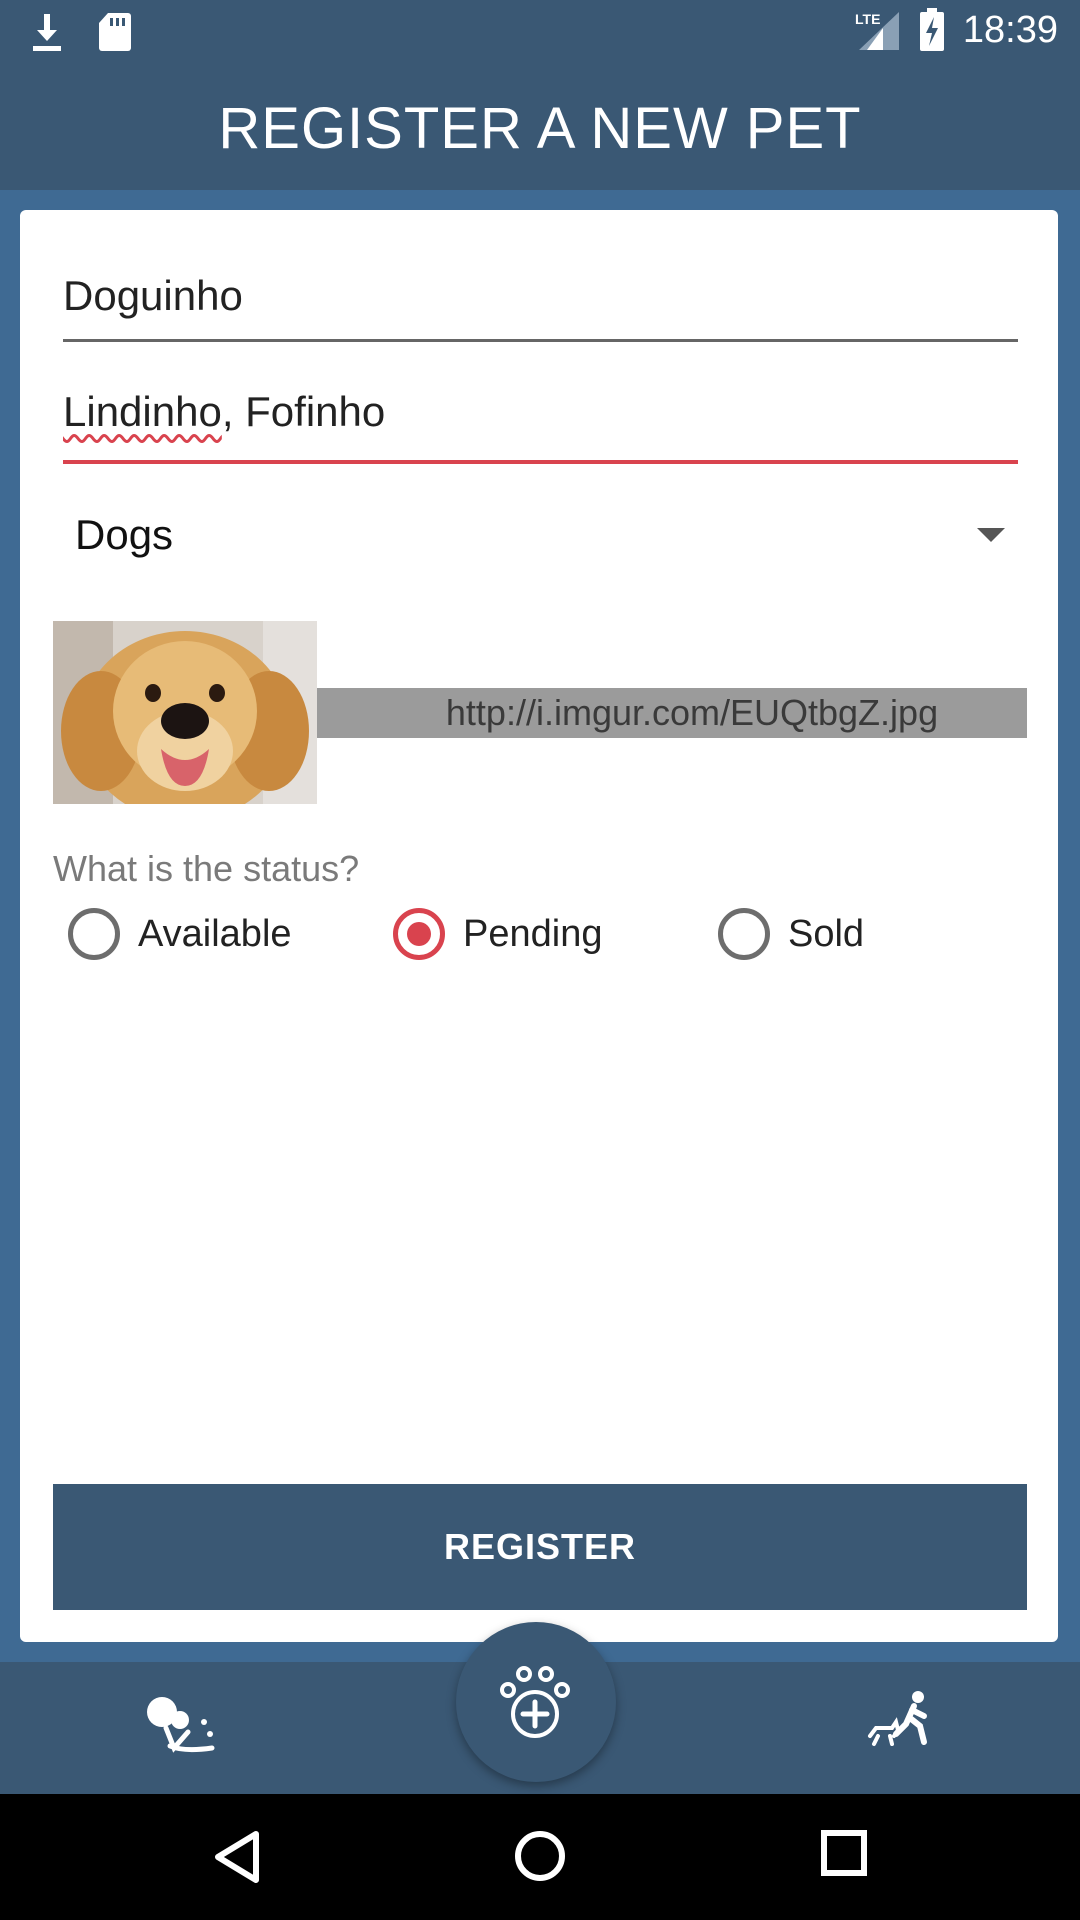 The height and width of the screenshot is (1920, 1080). I want to click on paw-add-icon, so click(535, 1702).